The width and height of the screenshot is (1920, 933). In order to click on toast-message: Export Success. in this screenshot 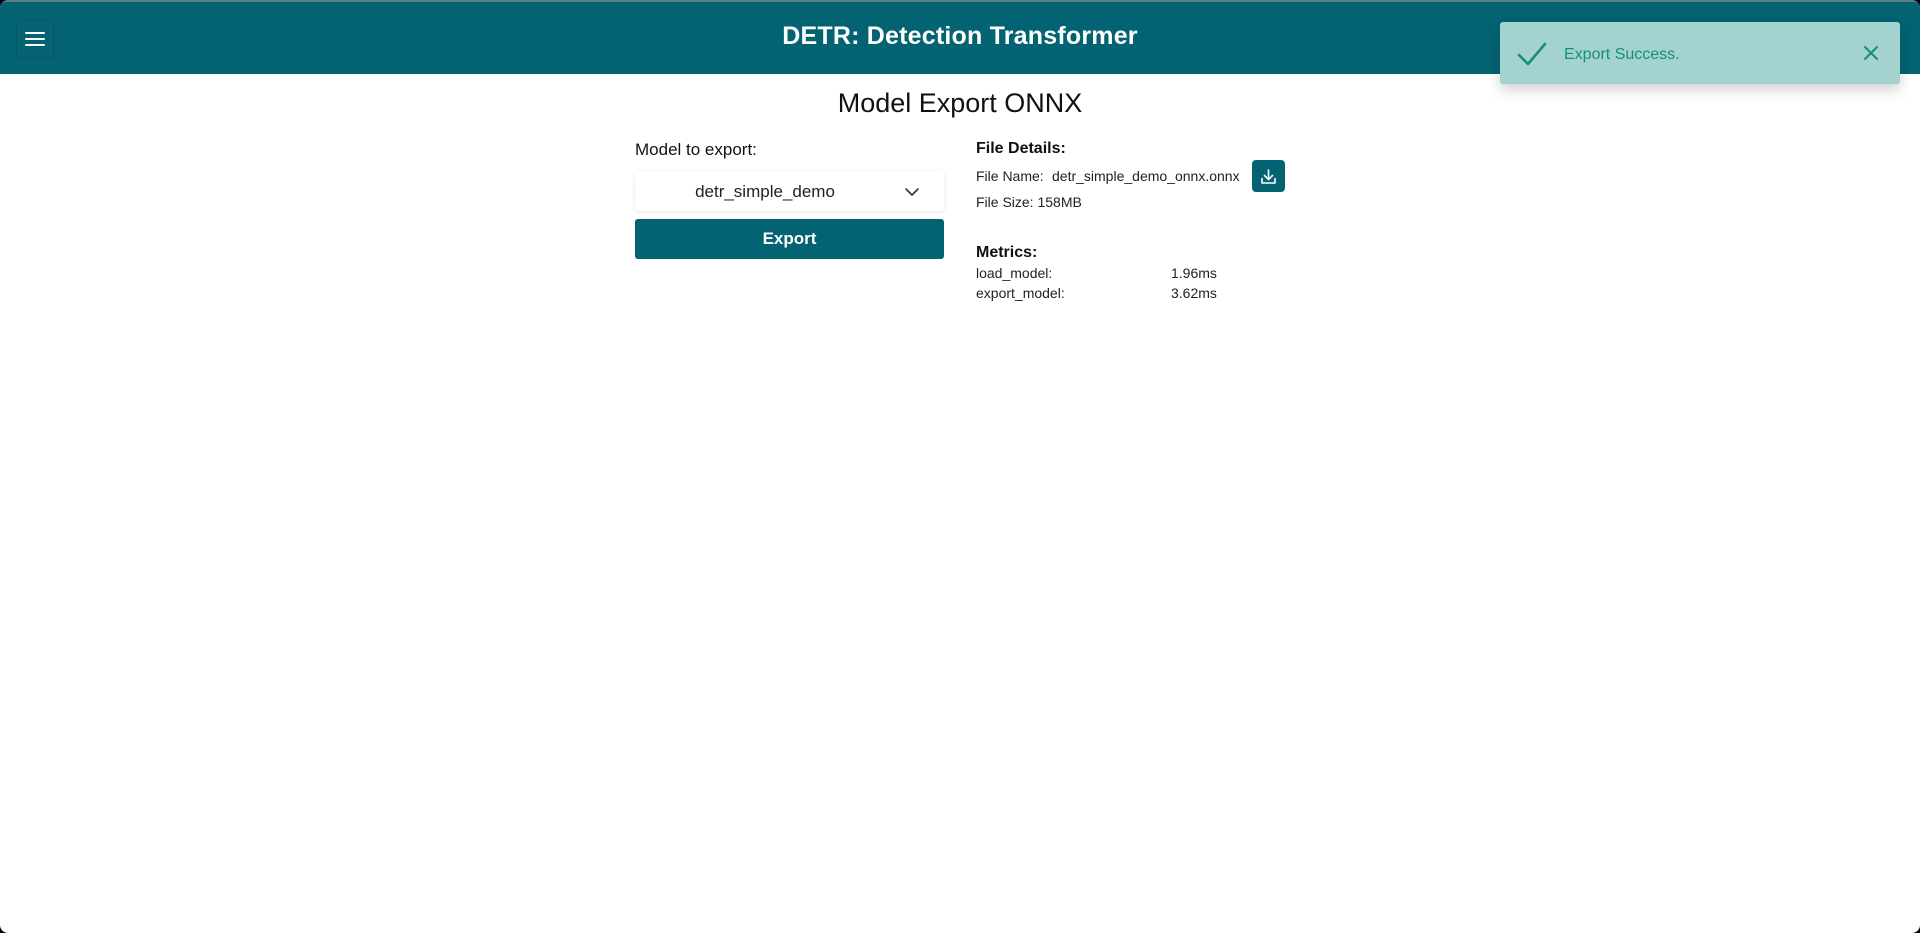, I will do `click(1622, 54)`.